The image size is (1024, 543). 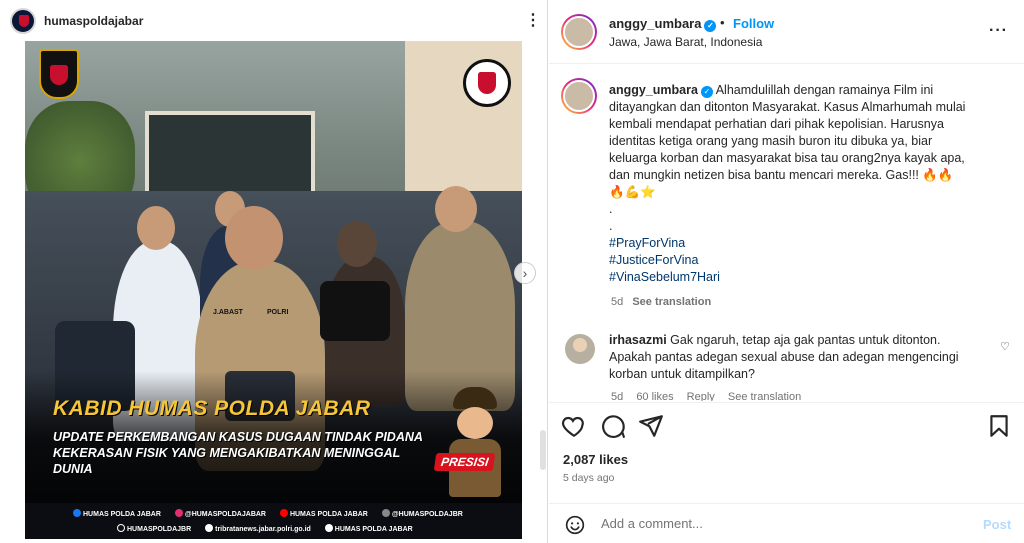 What do you see at coordinates (664, 277) in the screenshot?
I see `hashtag-link: #VinaSebelum7Hari` at bounding box center [664, 277].